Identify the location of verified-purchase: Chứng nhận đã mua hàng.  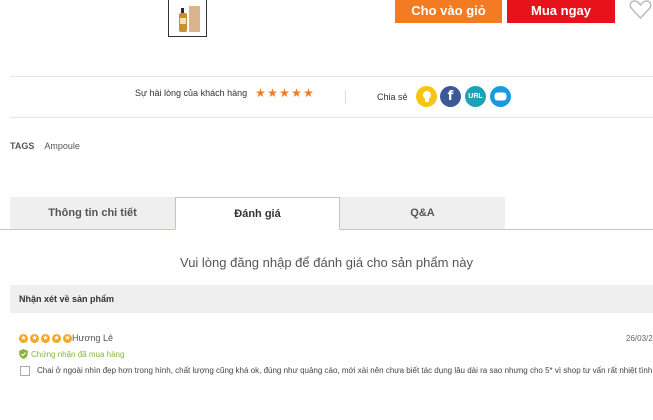
(71, 354).